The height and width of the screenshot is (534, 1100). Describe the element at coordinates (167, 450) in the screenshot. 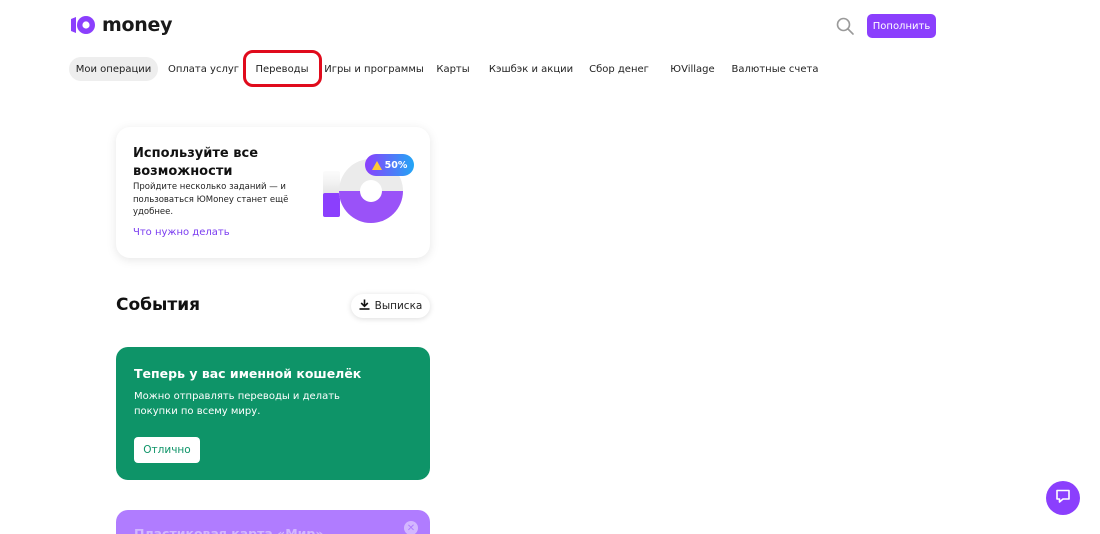

I see `ok-button: Отлично` at that location.